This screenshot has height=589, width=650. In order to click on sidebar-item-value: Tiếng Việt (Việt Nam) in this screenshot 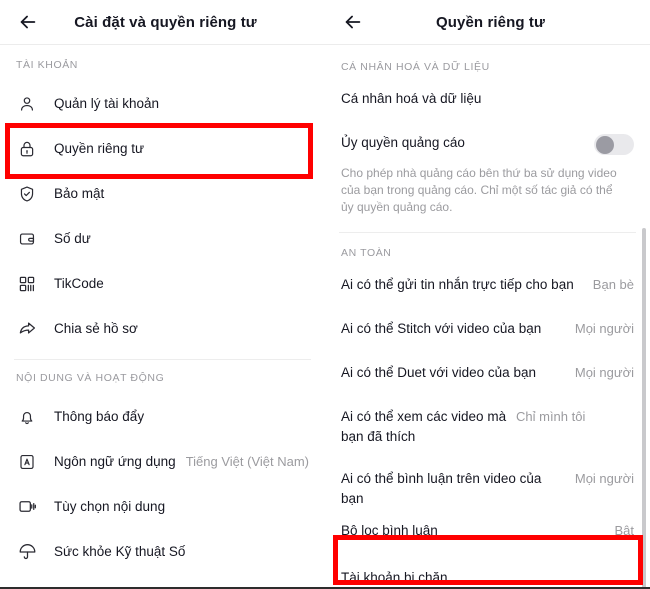, I will do `click(247, 461)`.